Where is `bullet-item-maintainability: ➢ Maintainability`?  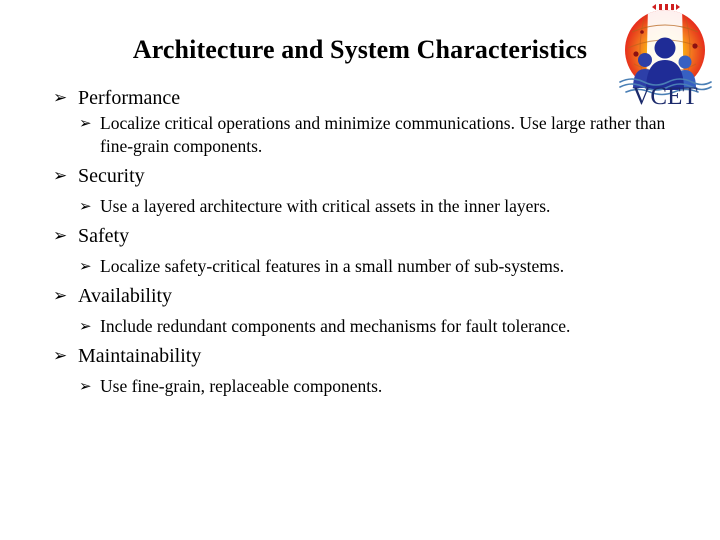
bullet-item-maintainability: ➢ Maintainability is located at coordinates (360, 356).